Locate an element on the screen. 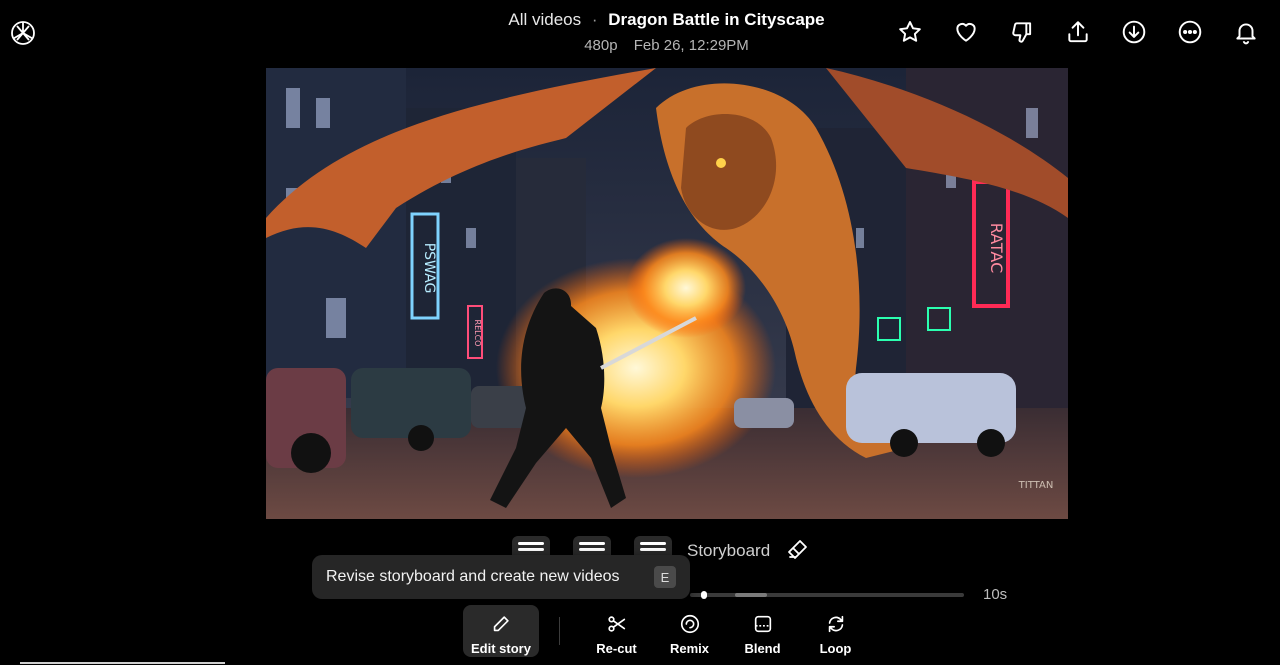  thumbs-down-icon is located at coordinates (1022, 32).